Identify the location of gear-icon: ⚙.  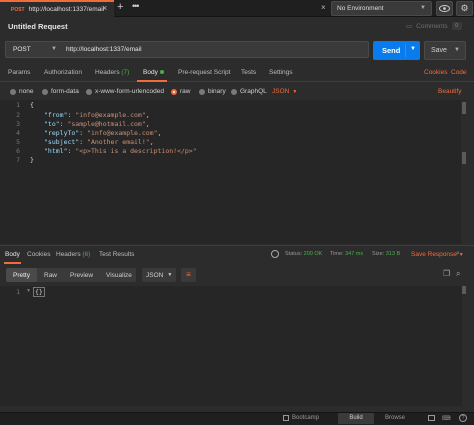
(464, 8).